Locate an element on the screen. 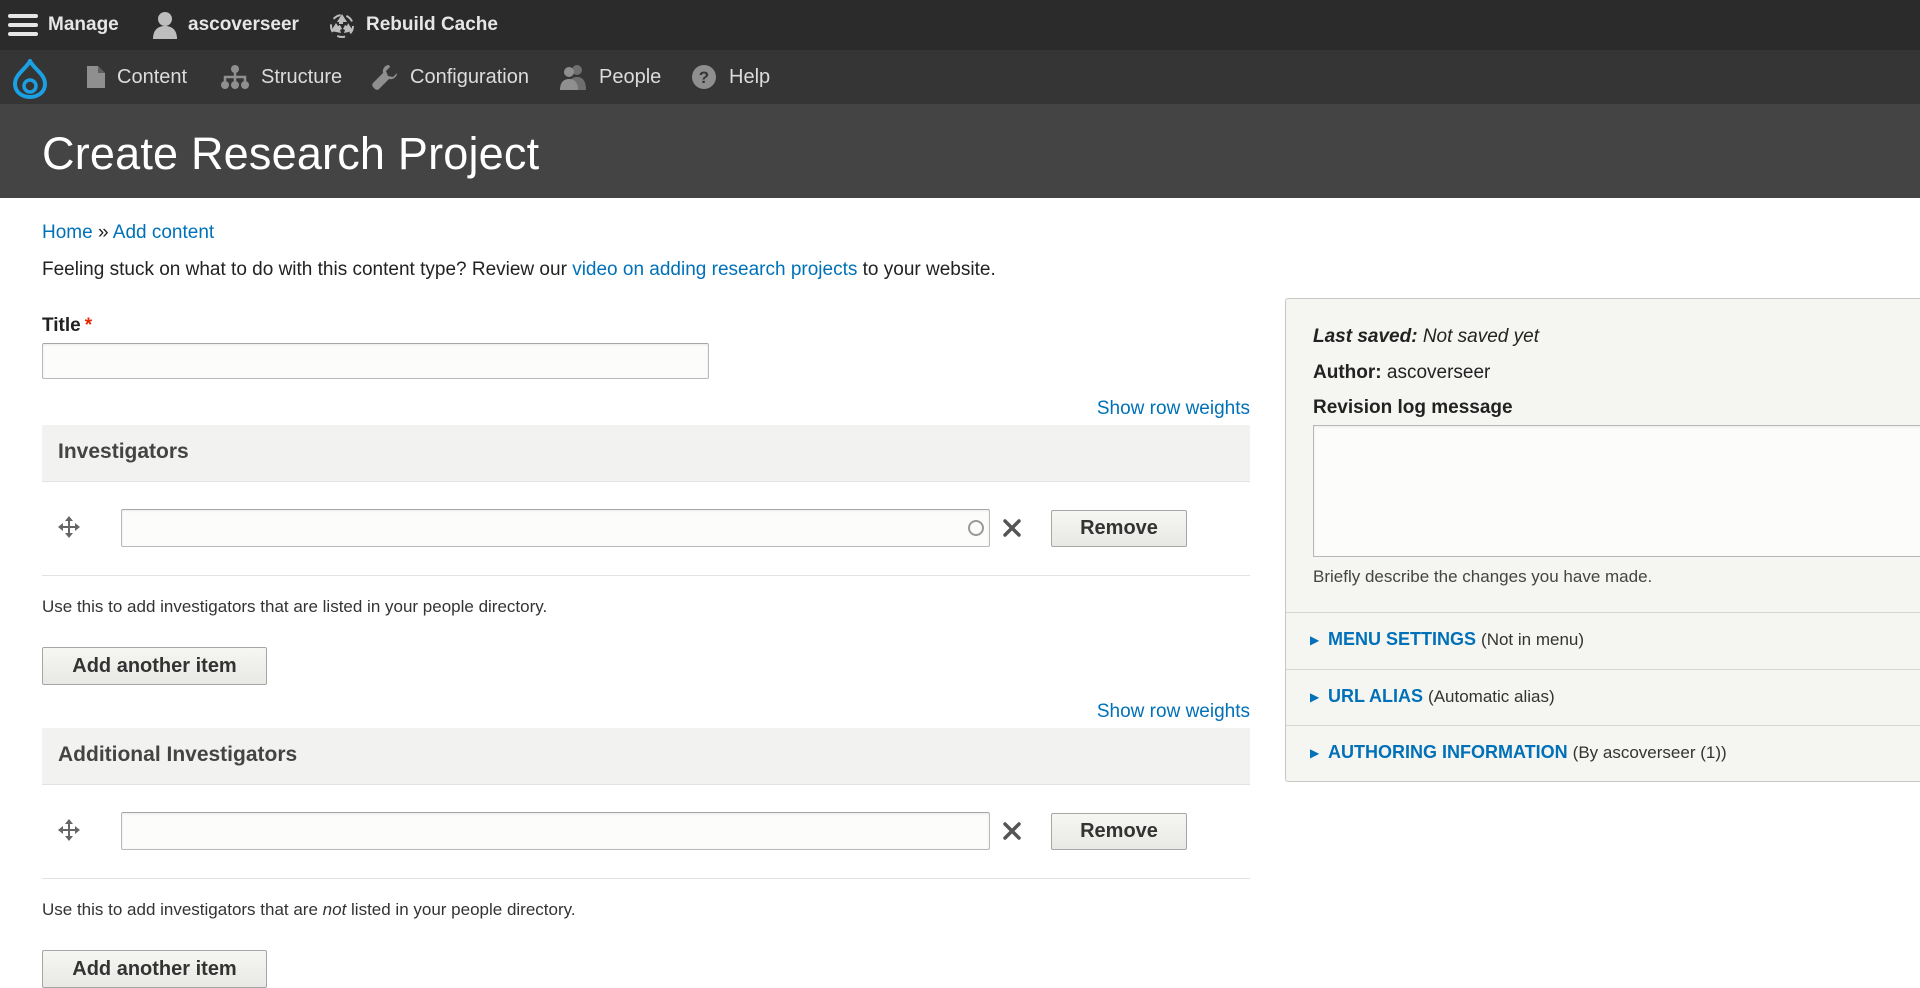 The height and width of the screenshot is (988, 1920). additional-investigators-header: Additional Investigators is located at coordinates (646, 756).